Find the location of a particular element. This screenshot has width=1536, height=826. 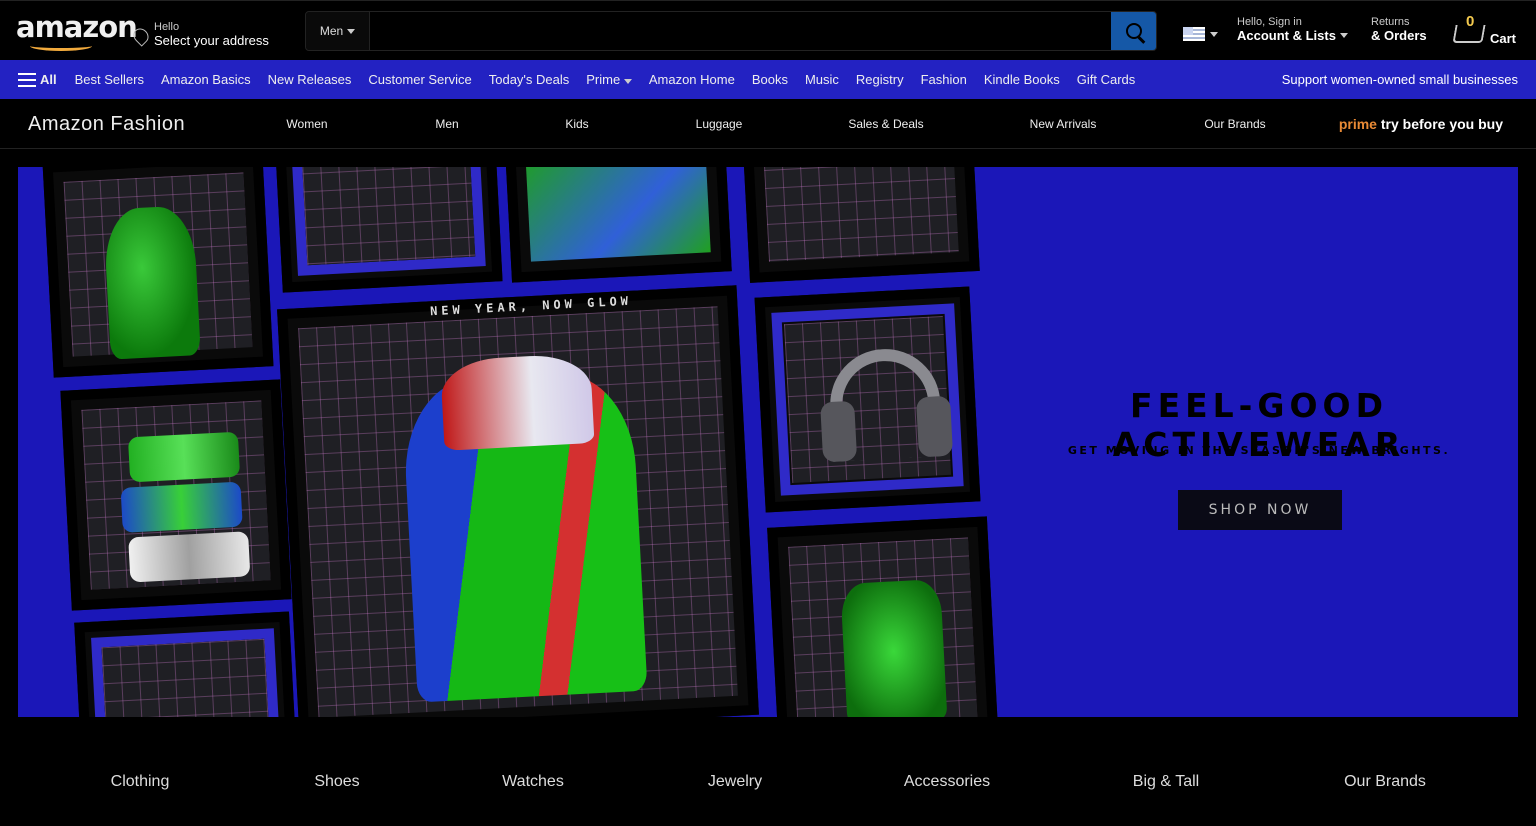

subnav-all: All is located at coordinates (48, 79).